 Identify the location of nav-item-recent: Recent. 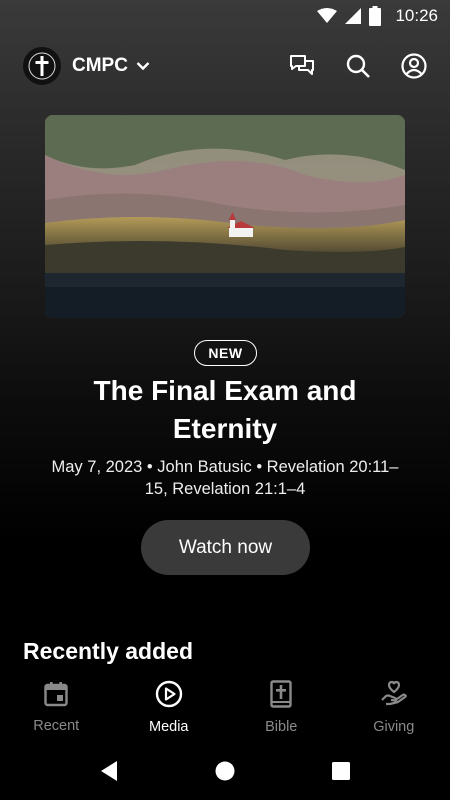
(56, 707).